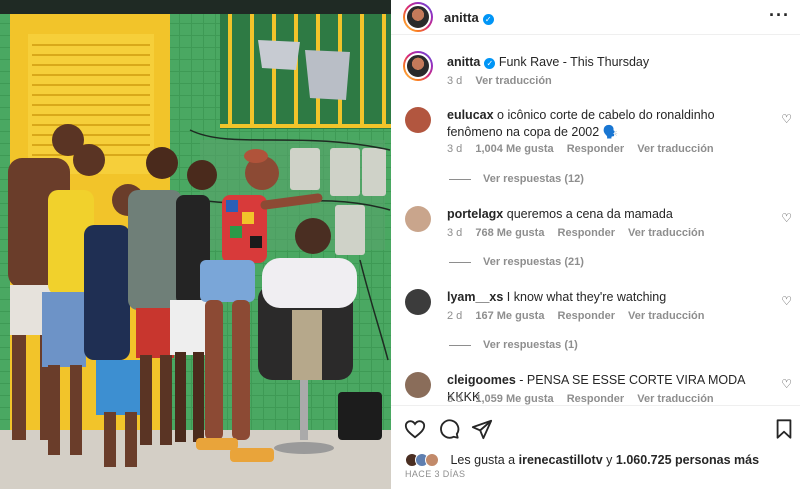 The width and height of the screenshot is (800, 489). Describe the element at coordinates (483, 460) in the screenshot. I see `likes-prefix: Les gusta a` at that location.